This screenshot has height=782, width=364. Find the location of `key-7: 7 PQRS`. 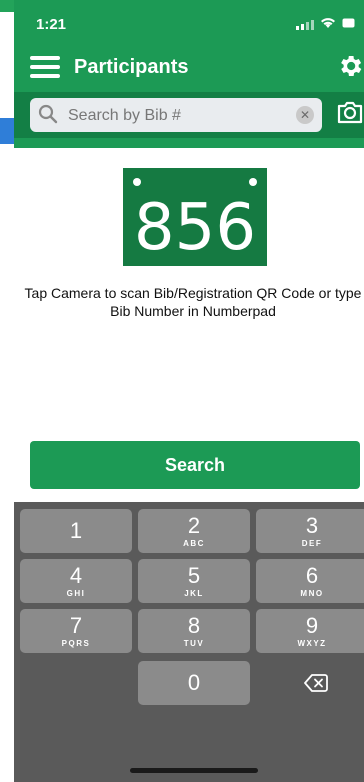

key-7: 7 PQRS is located at coordinates (76, 631).